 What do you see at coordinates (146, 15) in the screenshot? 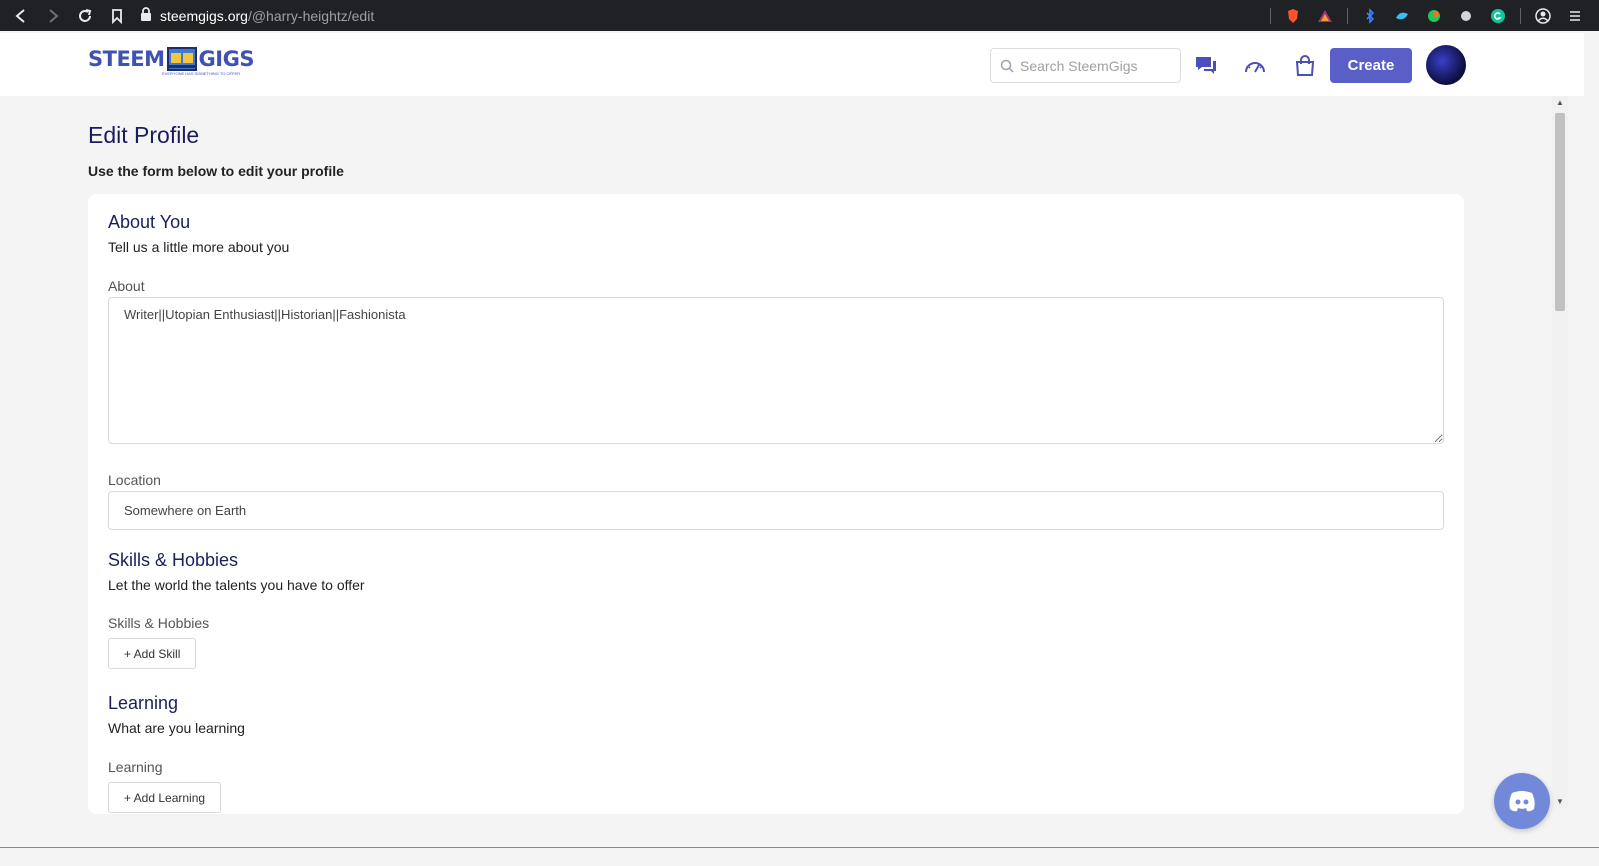
I see `lock-icon` at bounding box center [146, 15].